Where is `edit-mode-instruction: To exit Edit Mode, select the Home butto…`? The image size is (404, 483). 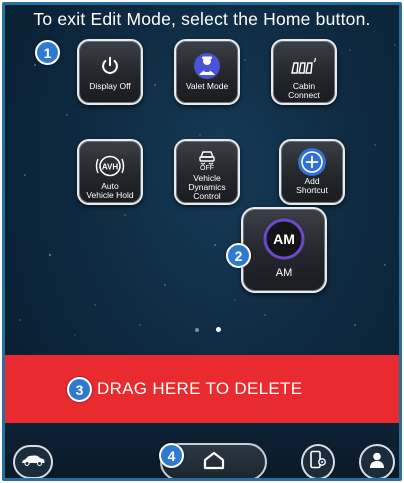
edit-mode-instruction: To exit Edit Mode, select the Home butto… is located at coordinates (202, 19).